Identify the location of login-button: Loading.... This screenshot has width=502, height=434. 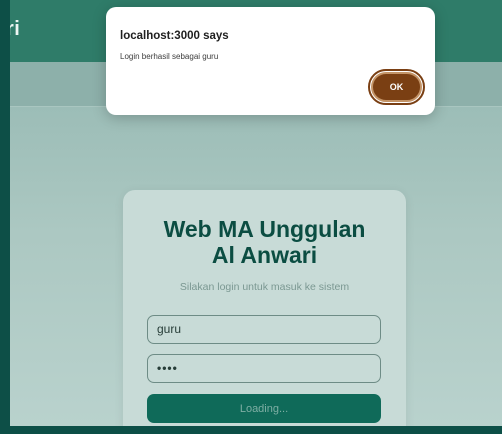
(264, 408).